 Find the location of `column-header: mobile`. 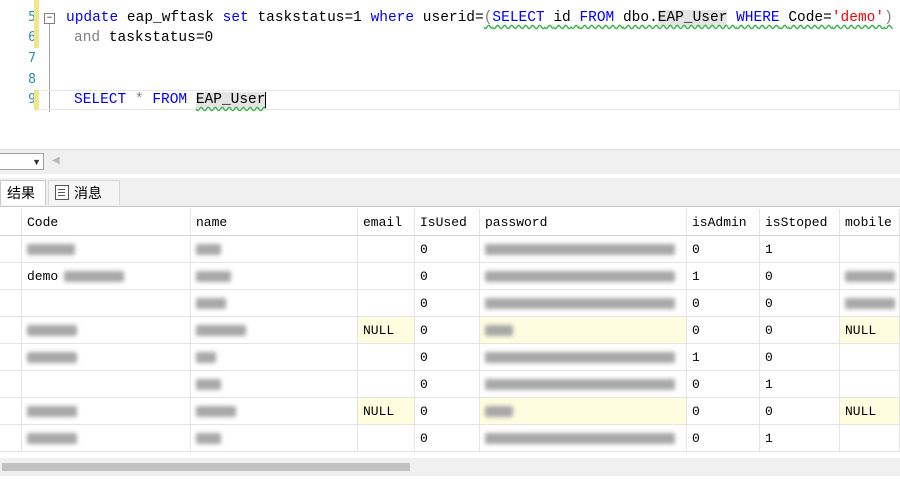

column-header: mobile is located at coordinates (870, 222).